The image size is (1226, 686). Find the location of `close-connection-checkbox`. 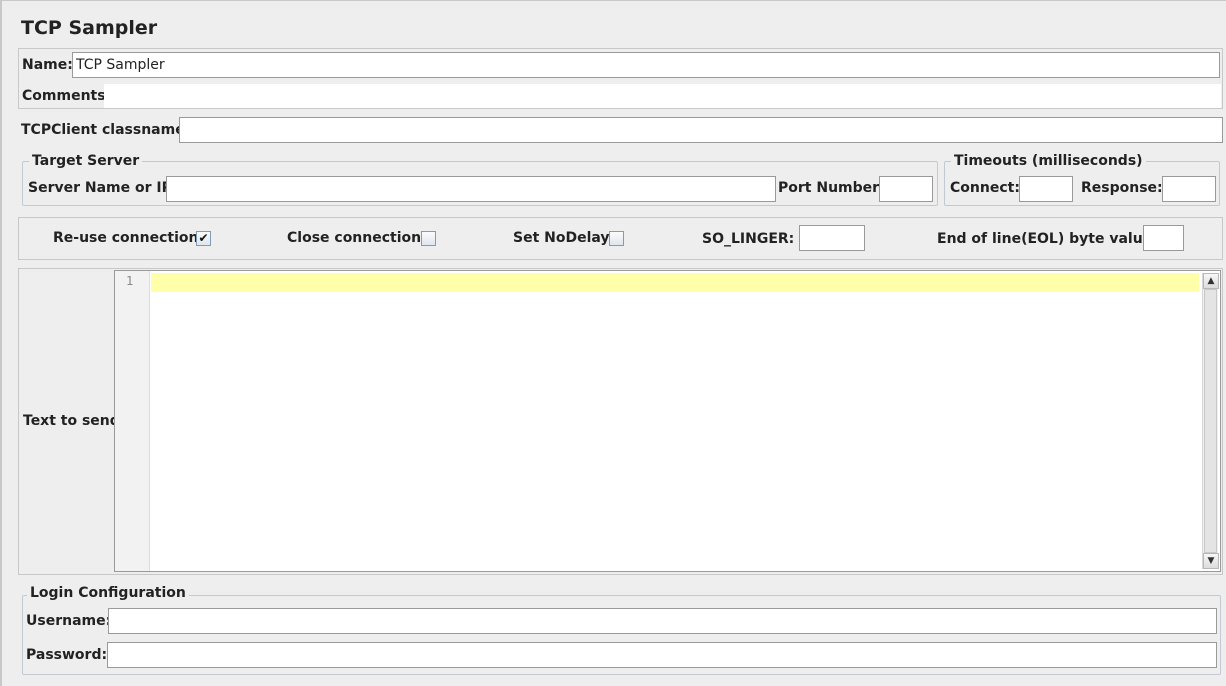

close-connection-checkbox is located at coordinates (428, 238).